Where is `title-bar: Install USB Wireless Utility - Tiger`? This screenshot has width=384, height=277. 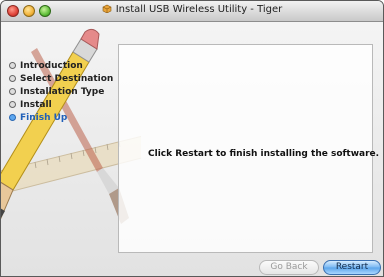
title-bar: Install USB Wireless Utility - Tiger is located at coordinates (192, 11).